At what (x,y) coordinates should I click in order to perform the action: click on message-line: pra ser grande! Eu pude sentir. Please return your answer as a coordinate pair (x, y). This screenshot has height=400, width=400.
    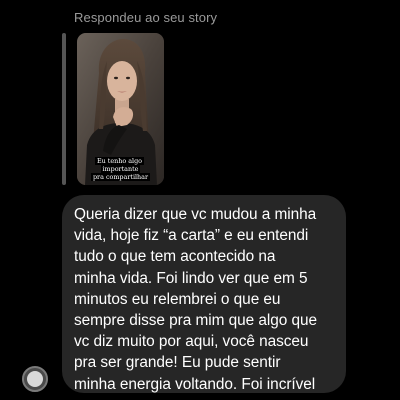
    Looking at the image, I should click on (177, 363).